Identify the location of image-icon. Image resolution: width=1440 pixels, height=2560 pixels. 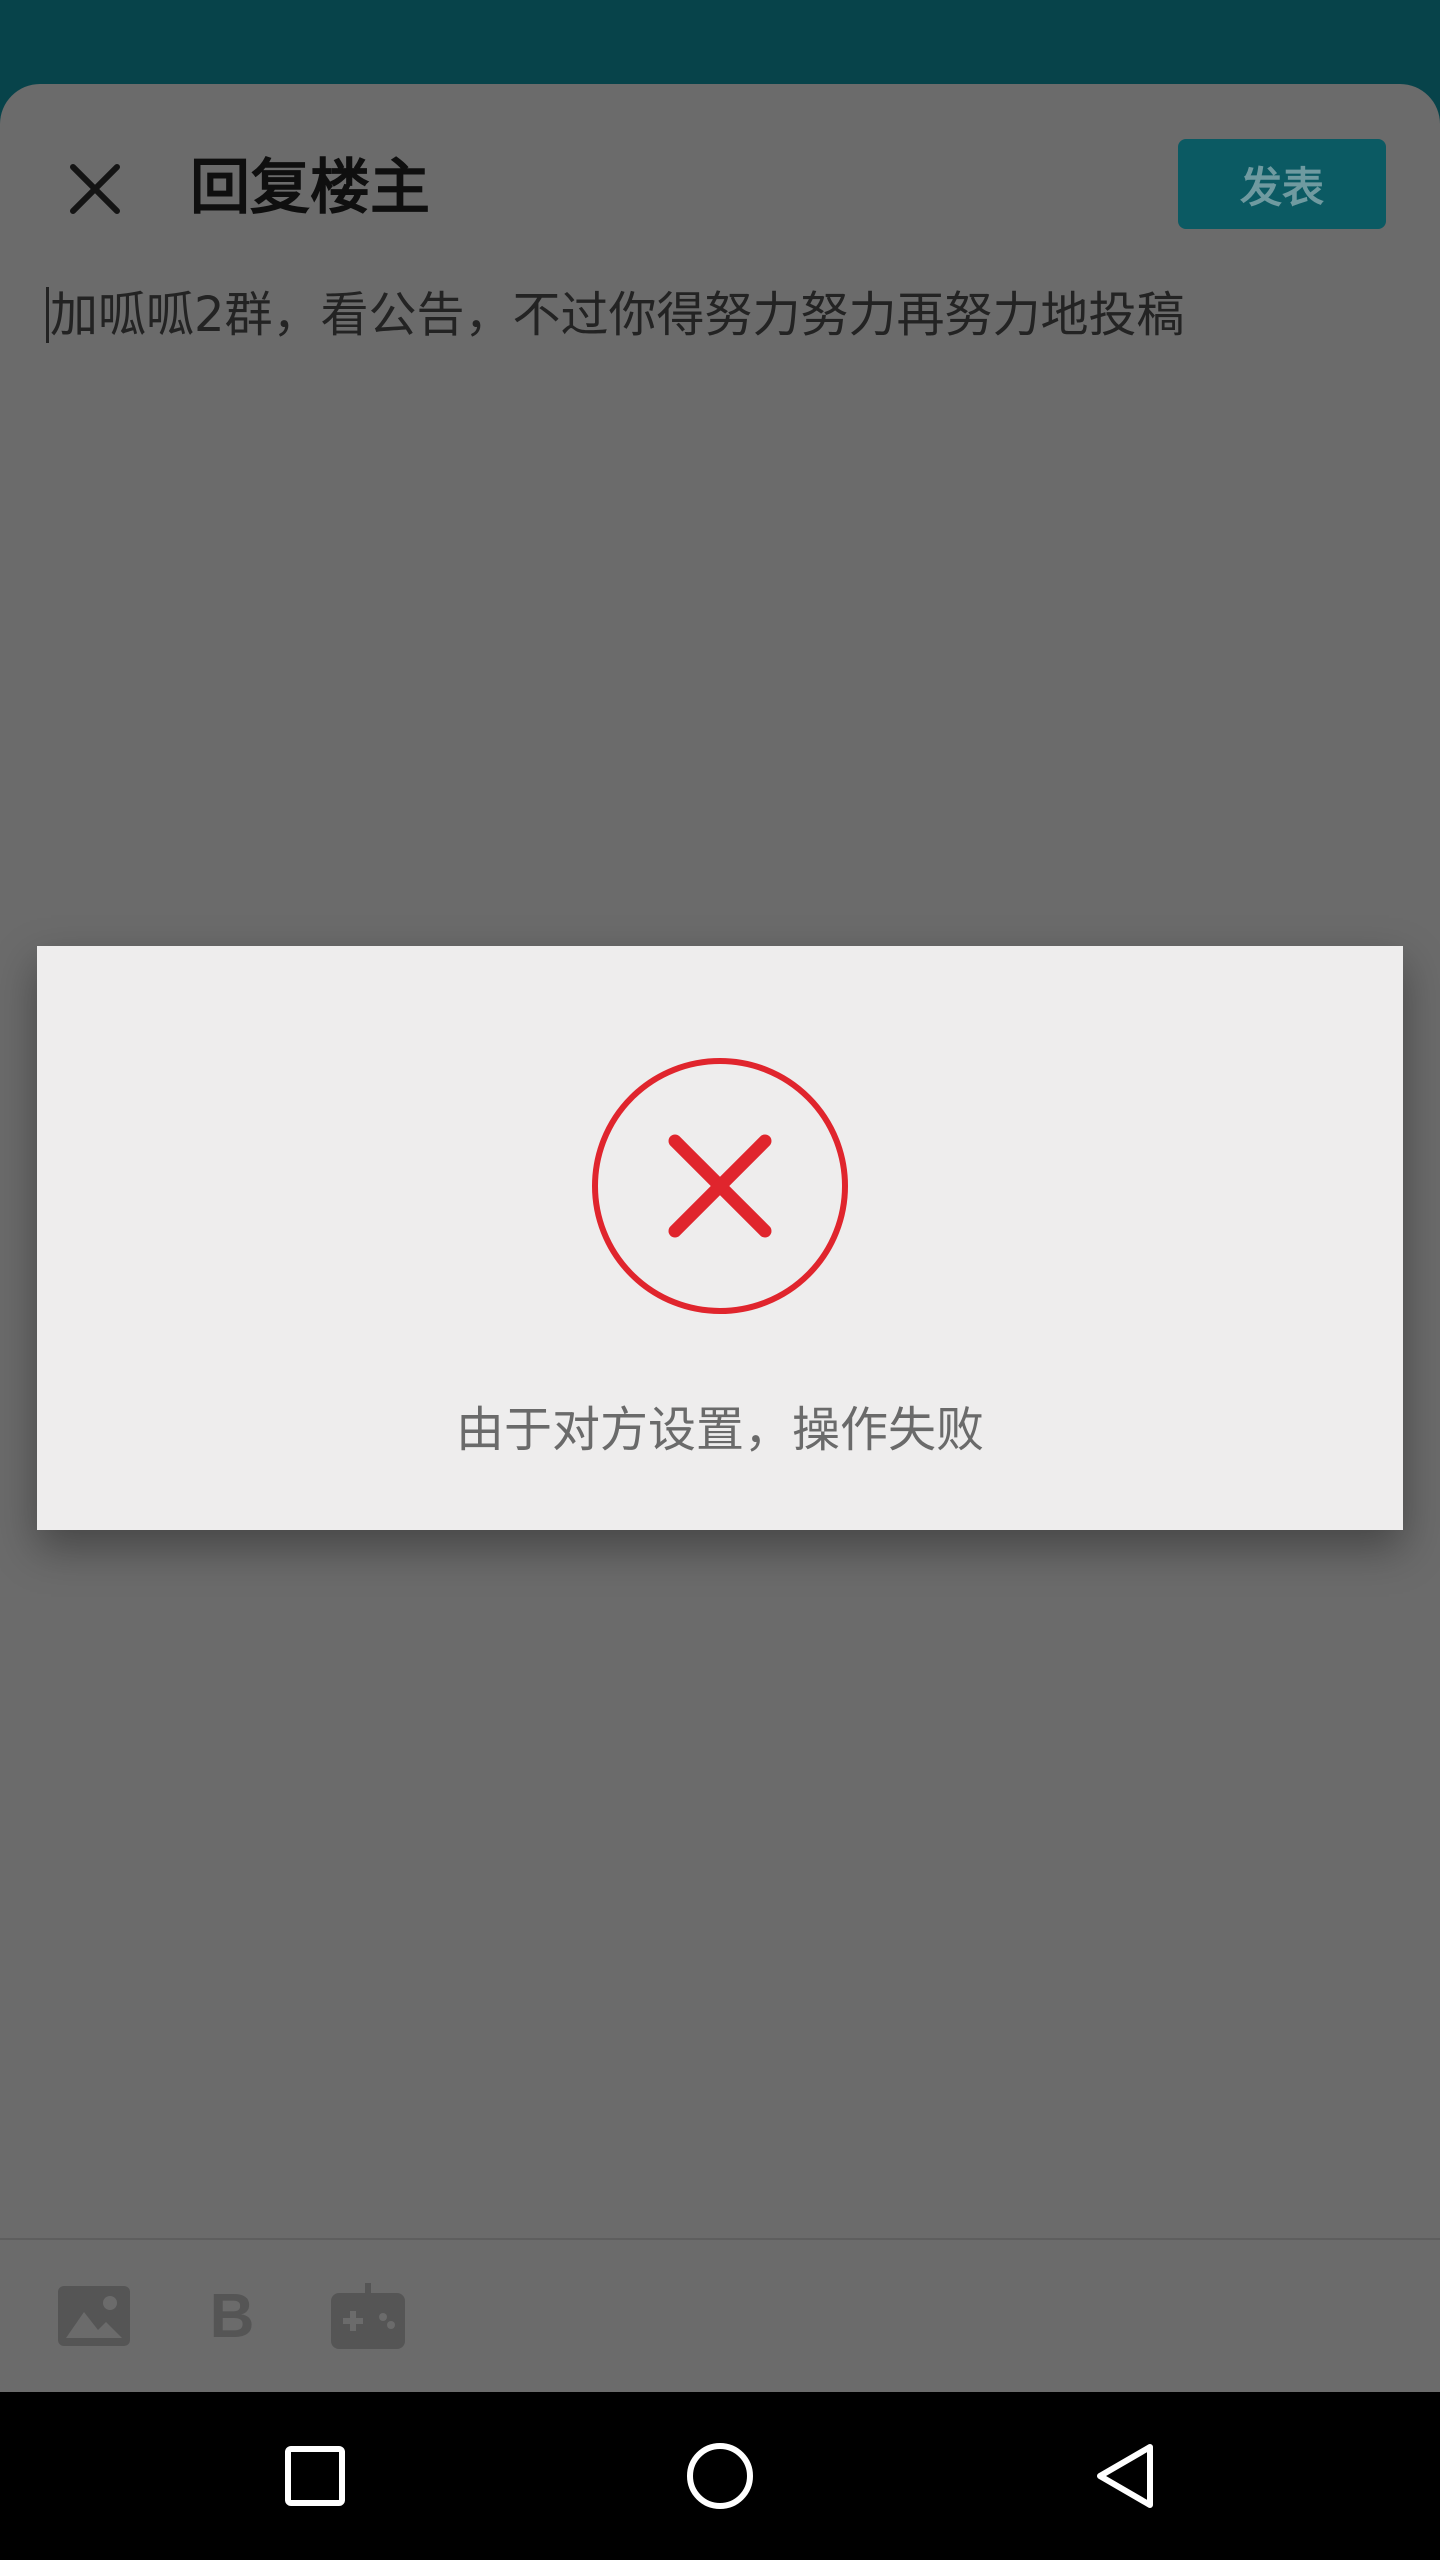
(94, 2316).